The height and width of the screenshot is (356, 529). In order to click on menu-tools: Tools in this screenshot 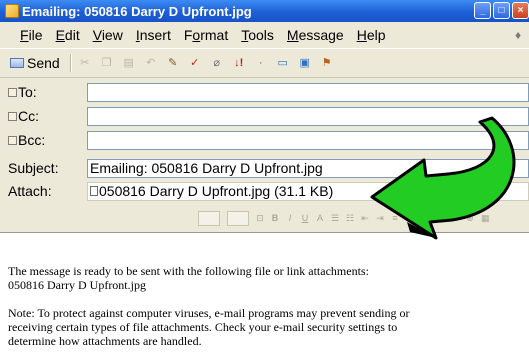, I will do `click(257, 35)`.